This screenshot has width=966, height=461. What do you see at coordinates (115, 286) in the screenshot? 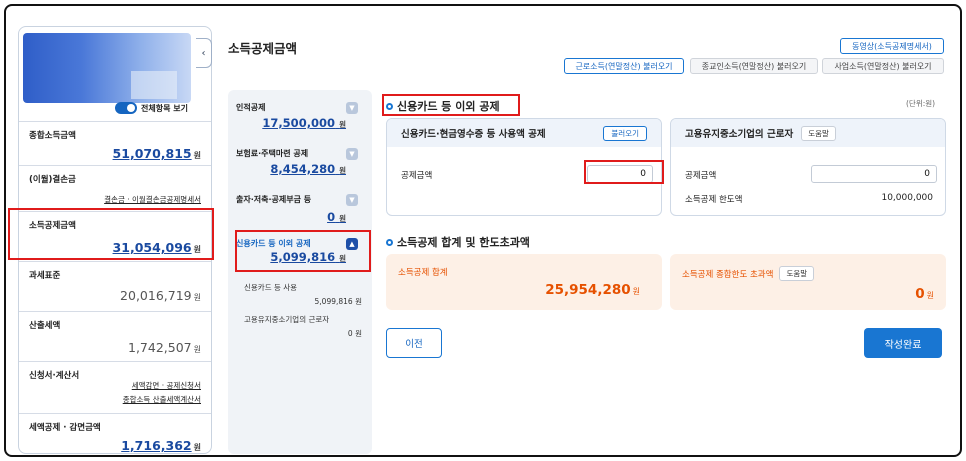
I see `sidebar-item-tax-base: 과세표준 20,016,719 원` at bounding box center [115, 286].